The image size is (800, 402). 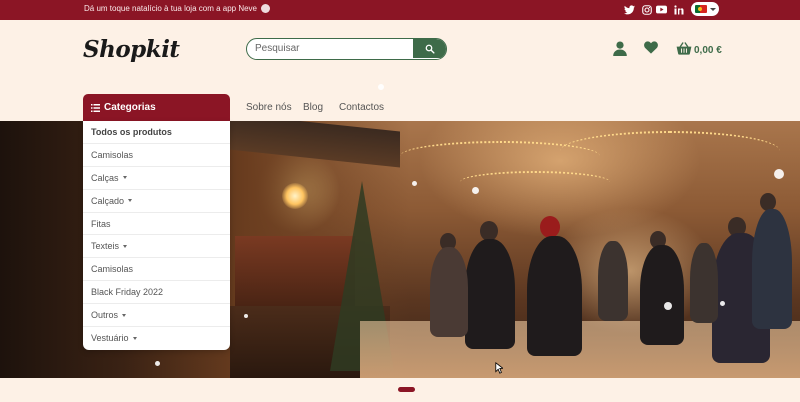 I want to click on category-item: Calças, so click(x=156, y=178).